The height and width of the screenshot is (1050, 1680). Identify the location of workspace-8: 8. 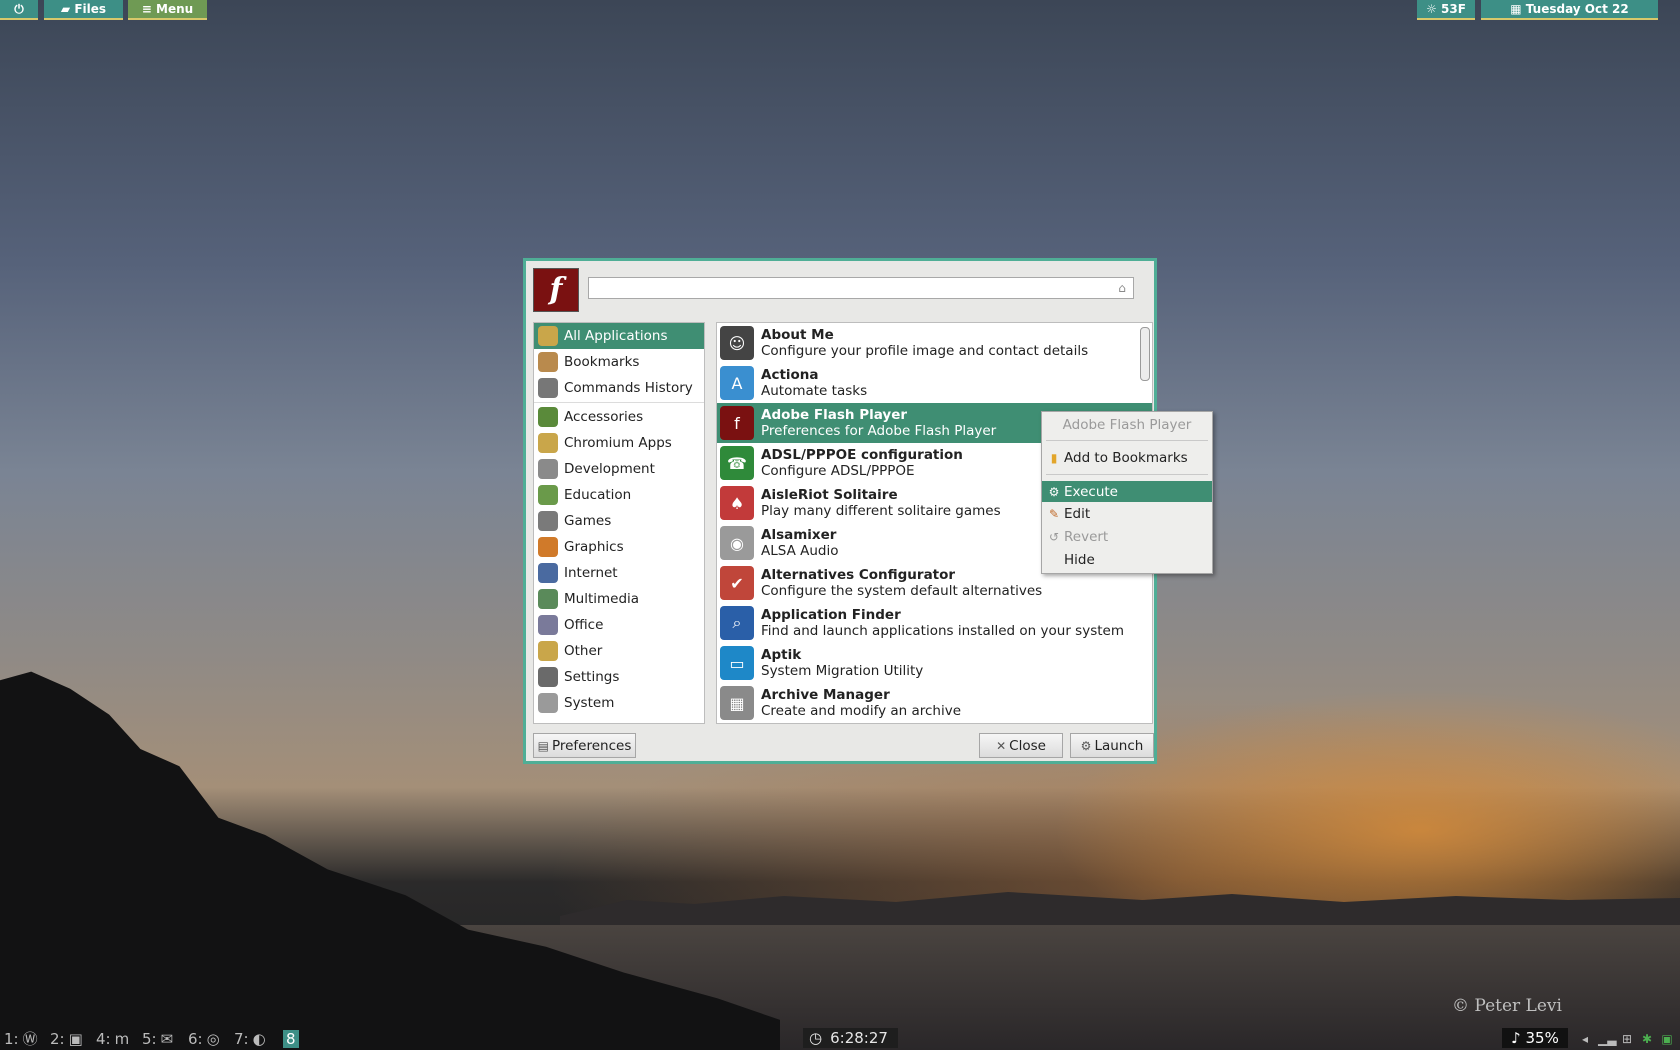
(291, 1039).